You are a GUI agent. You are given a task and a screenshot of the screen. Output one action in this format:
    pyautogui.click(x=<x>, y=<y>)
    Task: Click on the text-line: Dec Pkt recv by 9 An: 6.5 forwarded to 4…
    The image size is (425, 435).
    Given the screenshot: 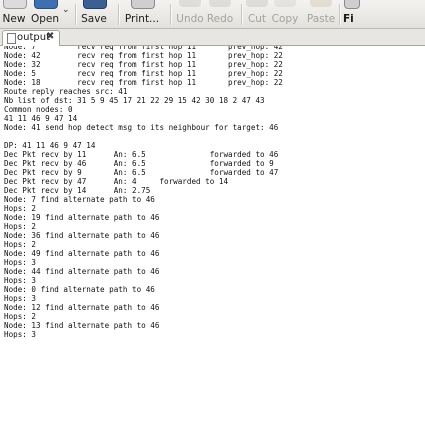 What is the action you would take?
    pyautogui.click(x=141, y=172)
    